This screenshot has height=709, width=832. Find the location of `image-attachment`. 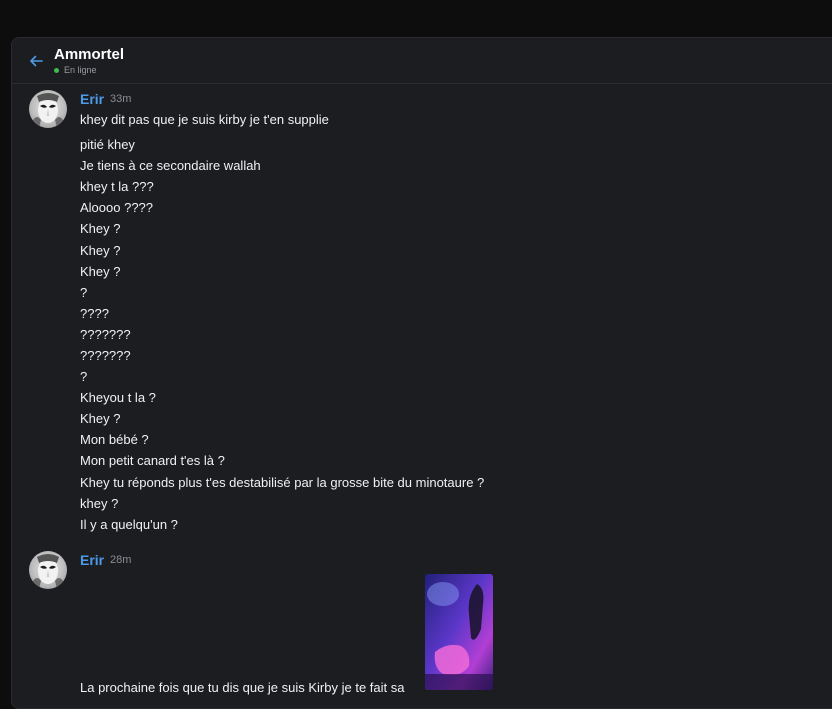

image-attachment is located at coordinates (459, 632).